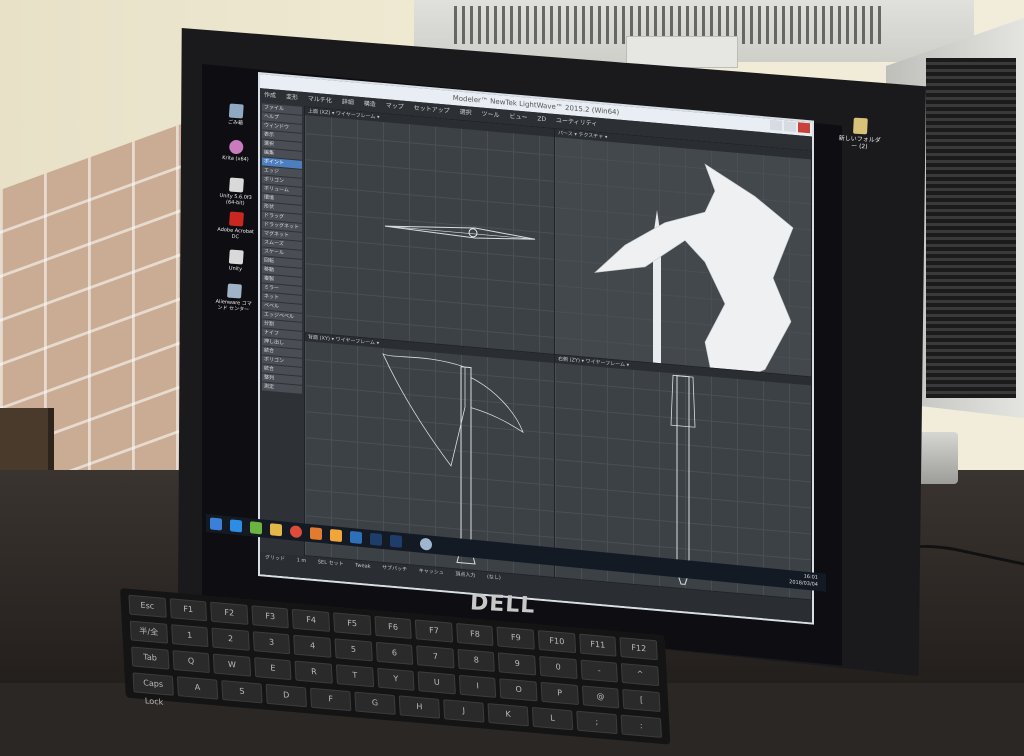 The image size is (1024, 756). What do you see at coordinates (234, 298) in the screenshot?
I see `desktop-icon-alienware: Alienware コマンド センター` at bounding box center [234, 298].